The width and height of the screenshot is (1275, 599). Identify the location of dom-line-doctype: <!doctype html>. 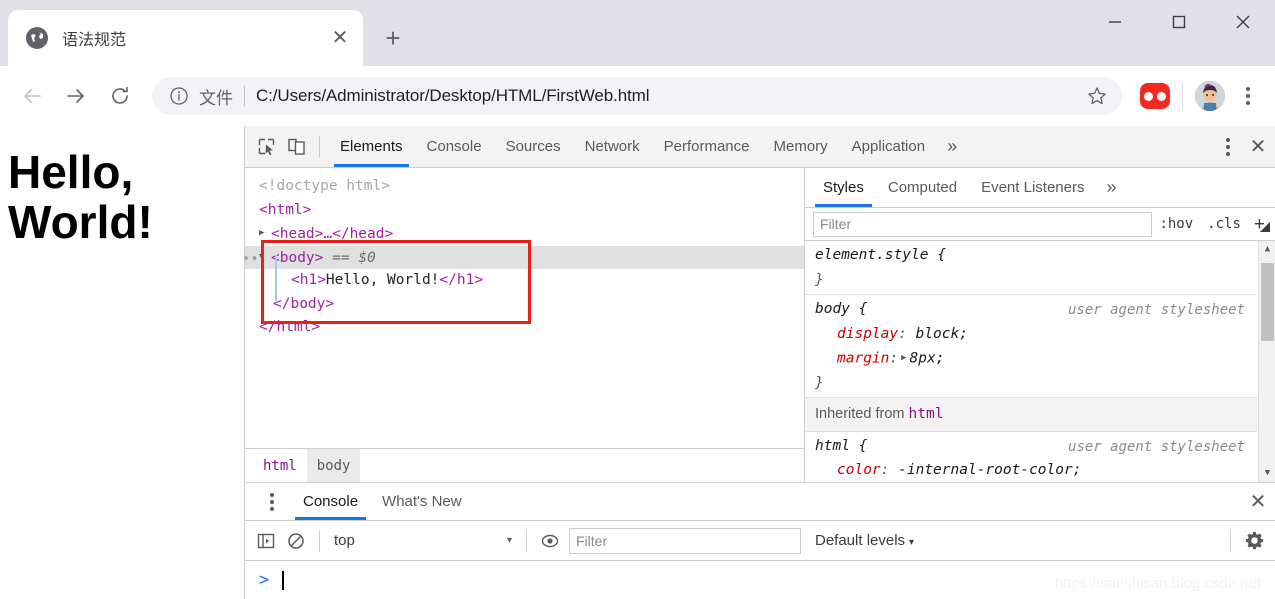
(524, 187).